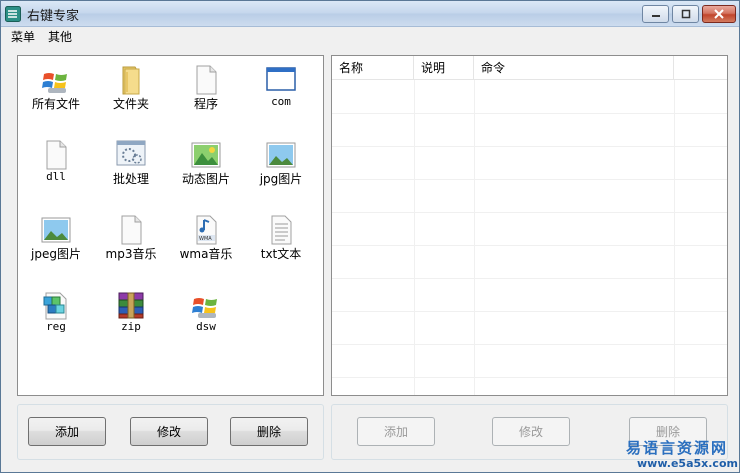 This screenshot has width=740, height=473. I want to click on restore-button, so click(685, 14).